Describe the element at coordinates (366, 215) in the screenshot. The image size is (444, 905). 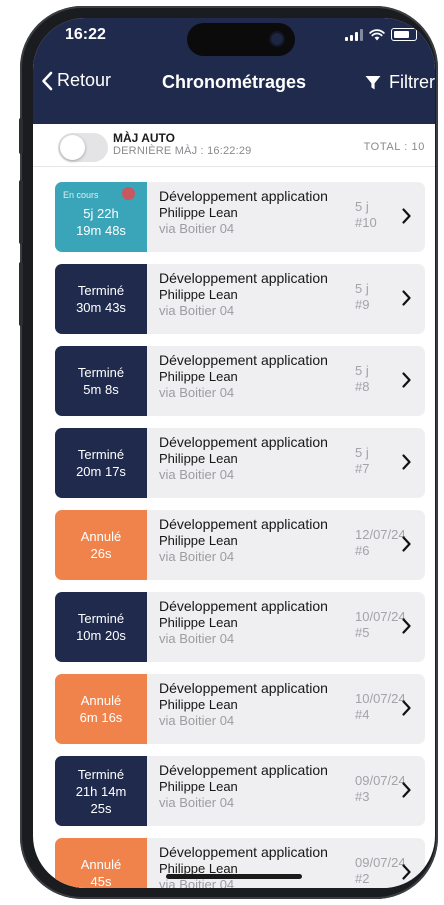
I see `entry-meta: 5 j #10` at that location.